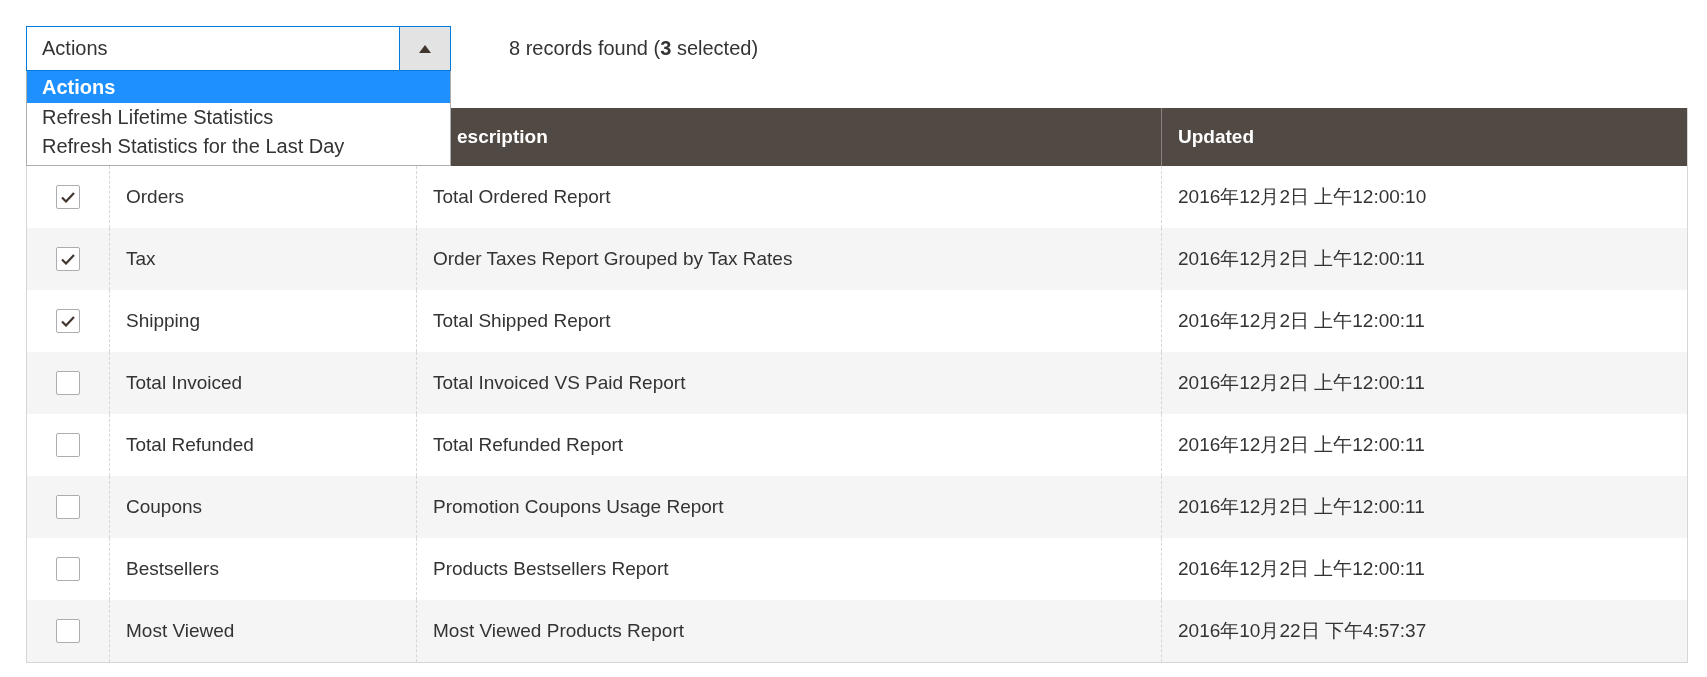  I want to click on table-cell: Promotion Coupons Usage Report, so click(788, 507).